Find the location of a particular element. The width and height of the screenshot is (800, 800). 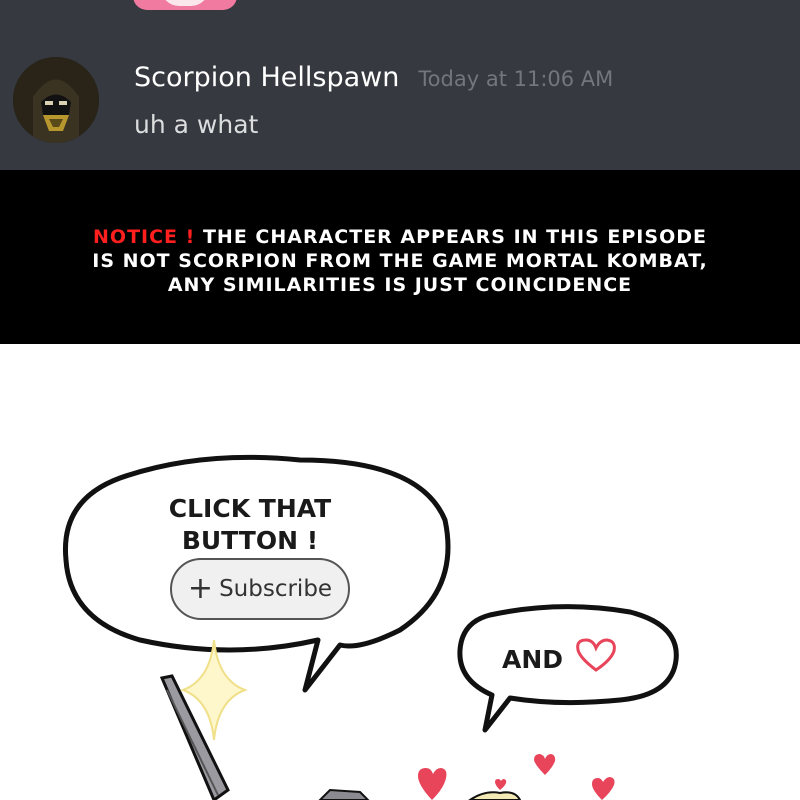

message-header: Scorpion Hellspawn Today at 11:06 AM is located at coordinates (373, 77).